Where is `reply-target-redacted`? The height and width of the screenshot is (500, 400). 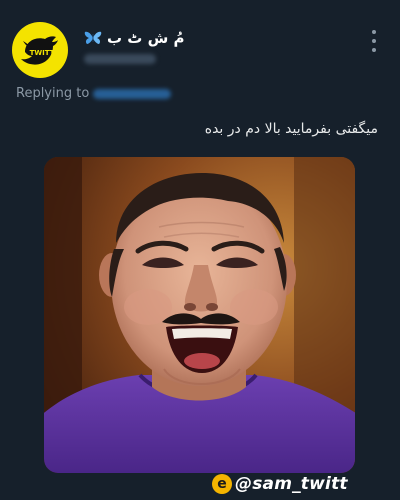 reply-target-redacted is located at coordinates (132, 93).